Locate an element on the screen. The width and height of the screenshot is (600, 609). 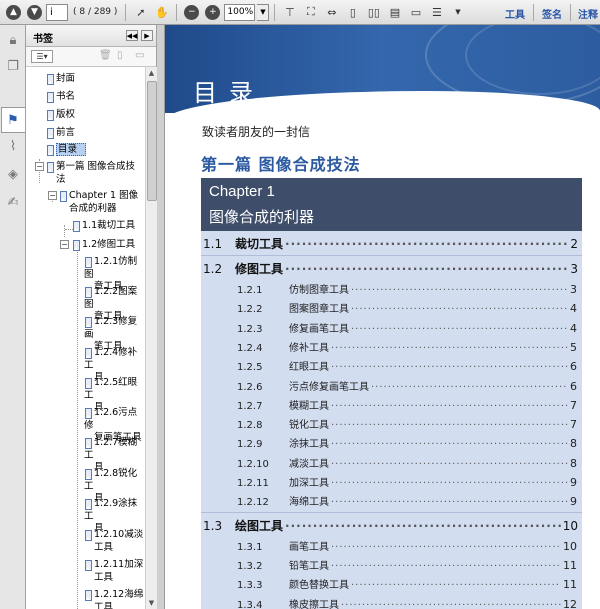
pages-icon: ❐ is located at coordinates (13, 66).